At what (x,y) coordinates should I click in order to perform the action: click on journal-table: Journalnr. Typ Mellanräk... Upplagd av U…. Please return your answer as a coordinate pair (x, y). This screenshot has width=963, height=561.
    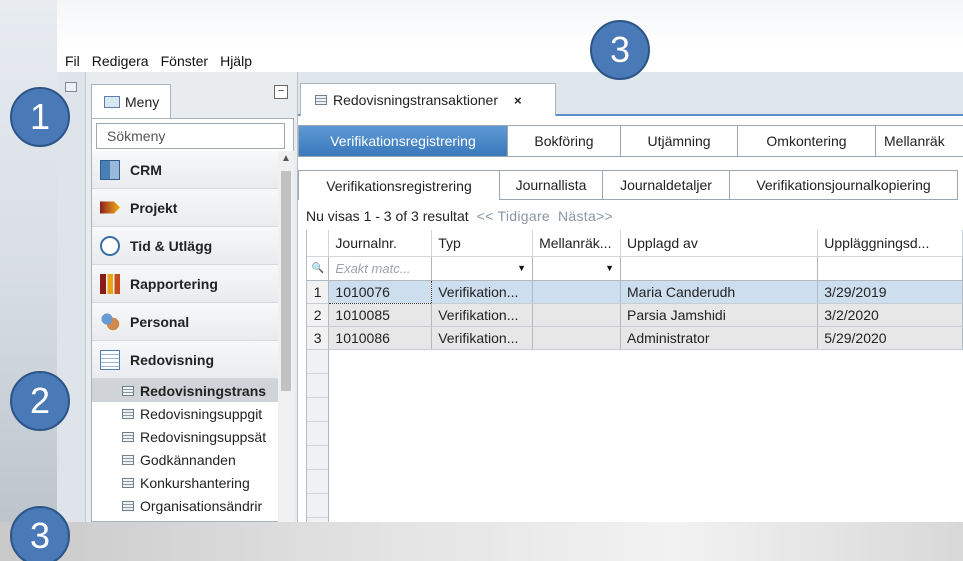
    Looking at the image, I should click on (635, 290).